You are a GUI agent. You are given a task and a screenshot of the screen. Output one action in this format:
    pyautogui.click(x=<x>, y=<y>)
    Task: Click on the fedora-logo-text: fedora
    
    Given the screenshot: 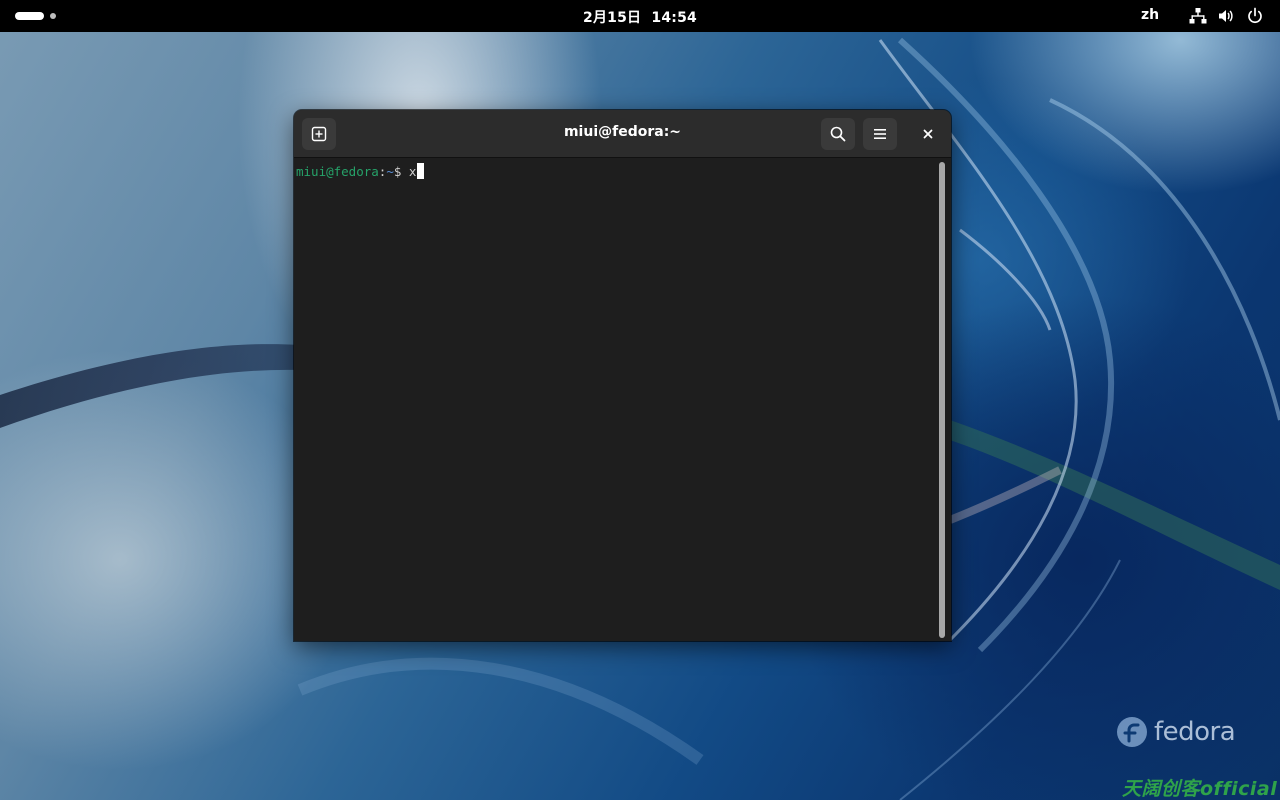 What is the action you would take?
    pyautogui.click(x=1195, y=732)
    